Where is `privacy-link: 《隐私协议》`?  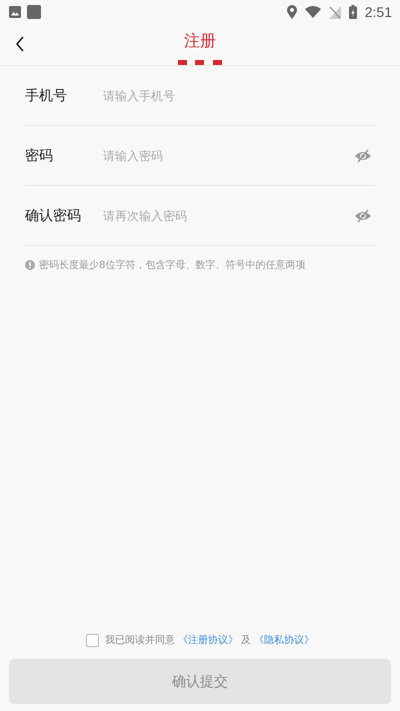
privacy-link: 《隐私协议》 is located at coordinates (284, 640).